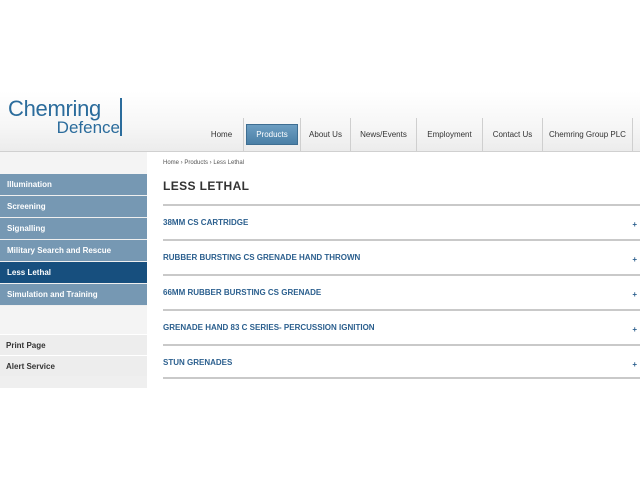  I want to click on page-title: LESS LETHAL, so click(206, 186).